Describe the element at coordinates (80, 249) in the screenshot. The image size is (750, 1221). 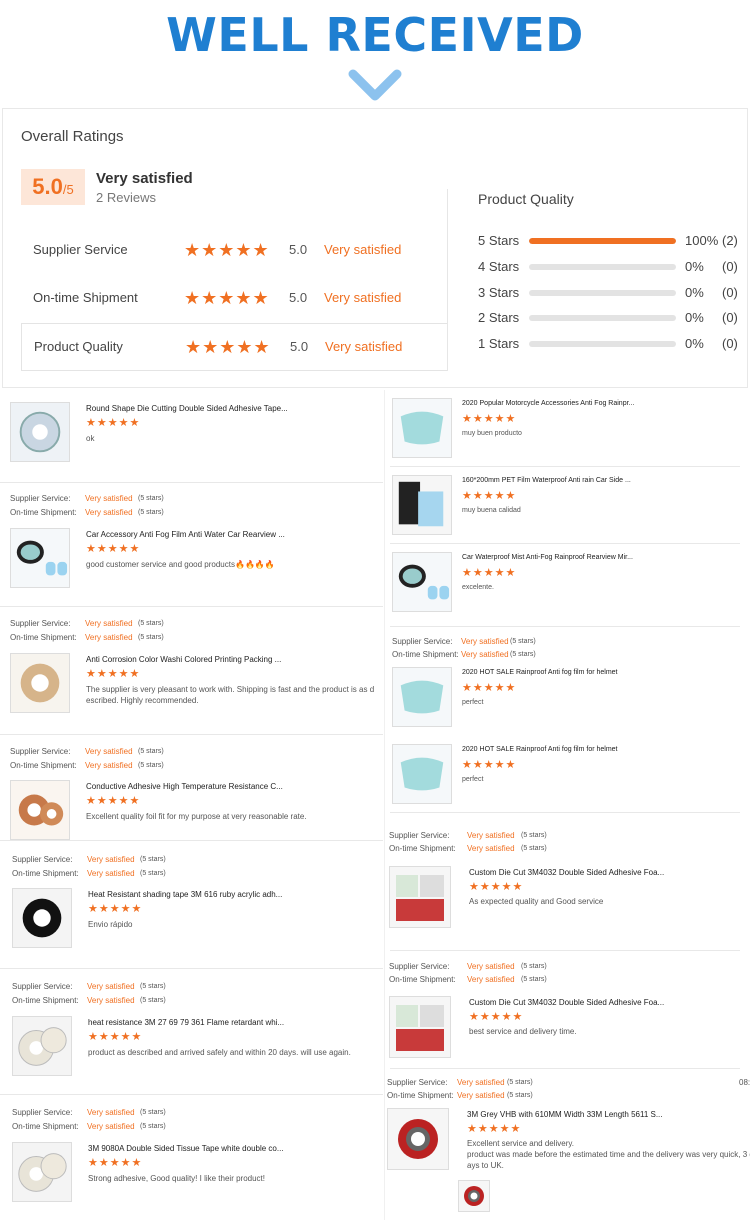
I see `metric-label: Supplier Service` at that location.